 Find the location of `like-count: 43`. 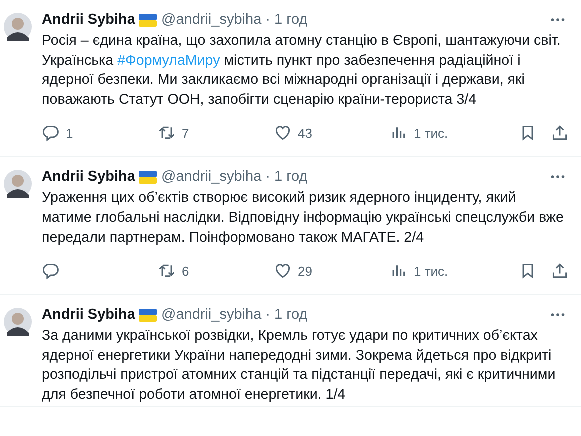

like-count: 43 is located at coordinates (305, 133).